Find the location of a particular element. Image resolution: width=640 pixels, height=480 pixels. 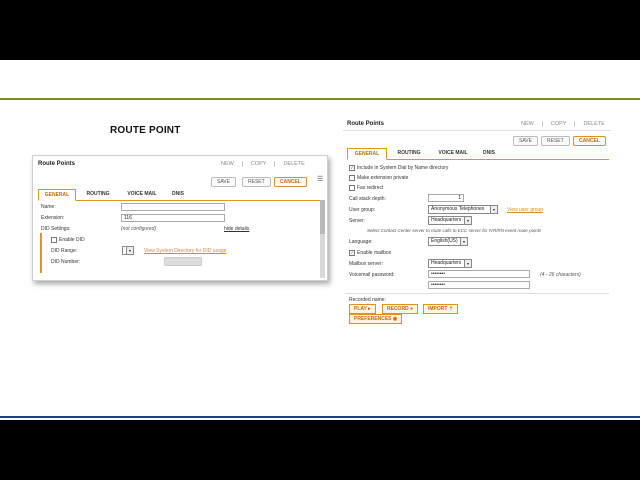

scrollbar-thumb is located at coordinates (322, 217).